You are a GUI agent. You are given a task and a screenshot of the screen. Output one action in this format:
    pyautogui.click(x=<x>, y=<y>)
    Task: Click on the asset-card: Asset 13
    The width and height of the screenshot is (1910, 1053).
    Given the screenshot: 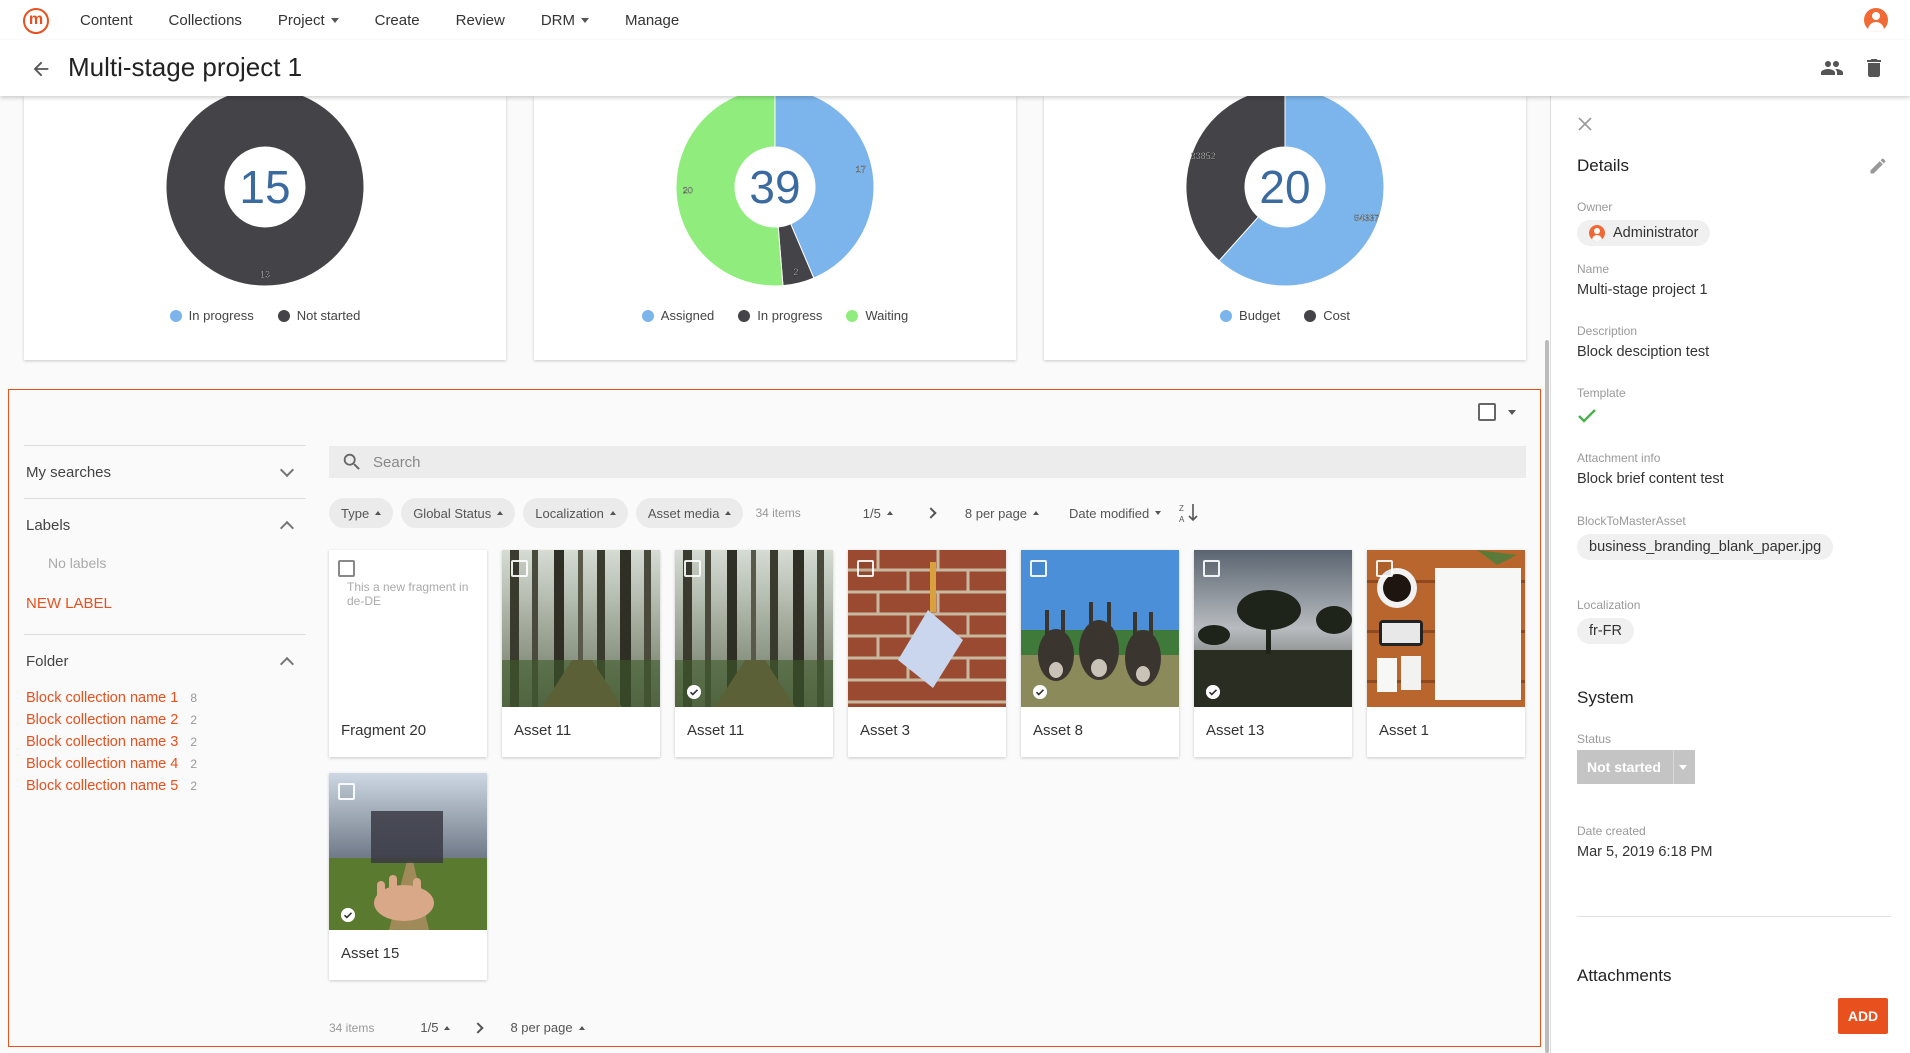 What is the action you would take?
    pyautogui.click(x=1273, y=653)
    